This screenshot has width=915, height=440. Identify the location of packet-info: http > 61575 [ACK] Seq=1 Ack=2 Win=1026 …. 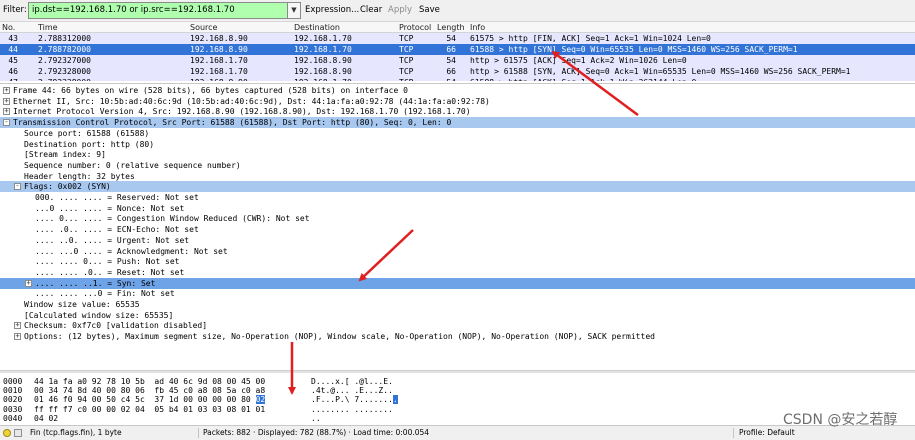
(578, 60).